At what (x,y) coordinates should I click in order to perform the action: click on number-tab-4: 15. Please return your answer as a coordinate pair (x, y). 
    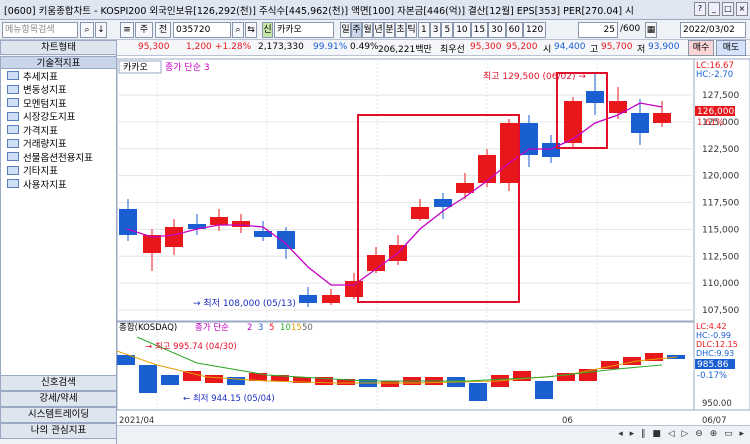
    Looking at the image, I should click on (479, 30).